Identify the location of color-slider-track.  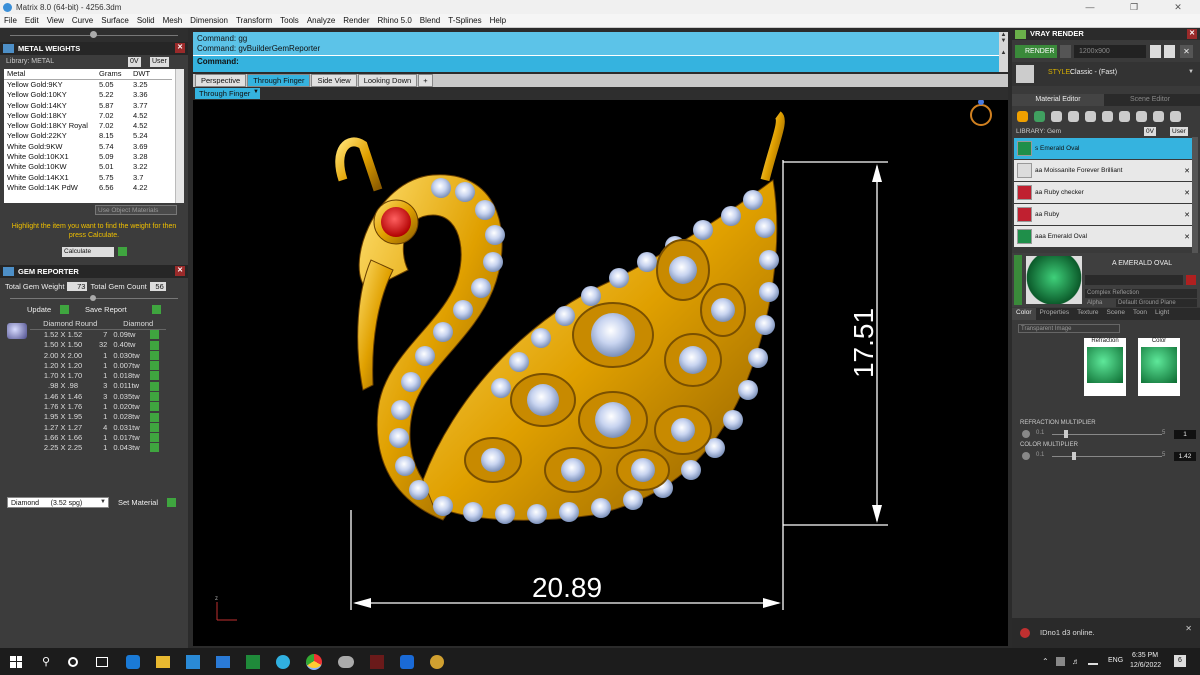
(1107, 456).